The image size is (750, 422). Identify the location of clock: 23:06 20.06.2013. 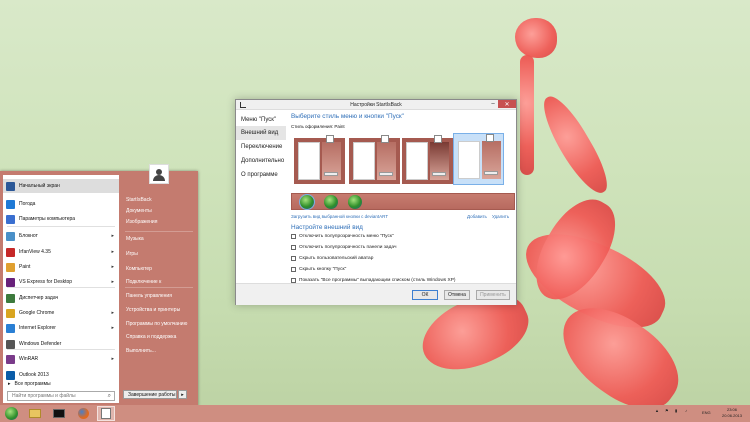
(732, 413).